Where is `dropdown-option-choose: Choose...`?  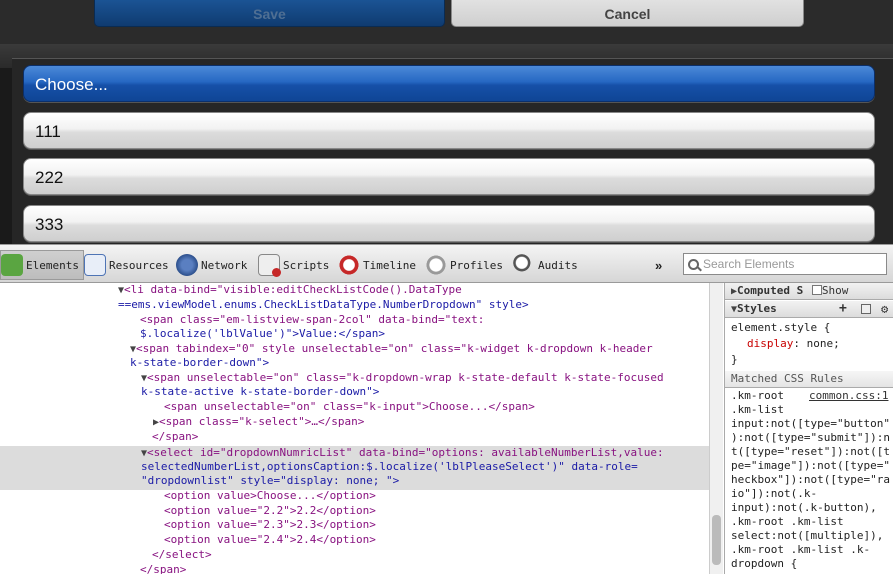
dropdown-option-choose: Choose... is located at coordinates (449, 83).